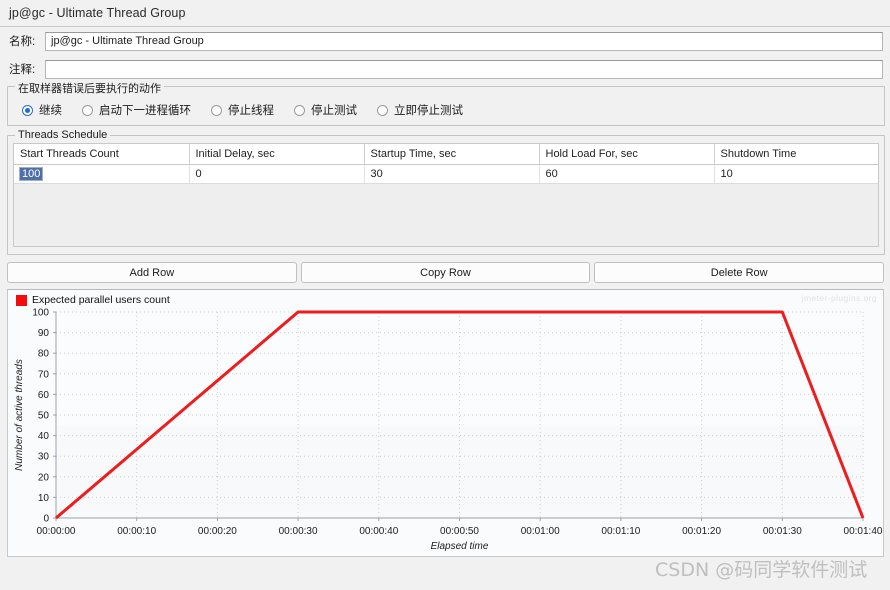 Image resolution: width=890 pixels, height=590 pixels. What do you see at coordinates (452, 154) in the screenshot?
I see `column-header-startup-time: Startup Time, sec` at bounding box center [452, 154].